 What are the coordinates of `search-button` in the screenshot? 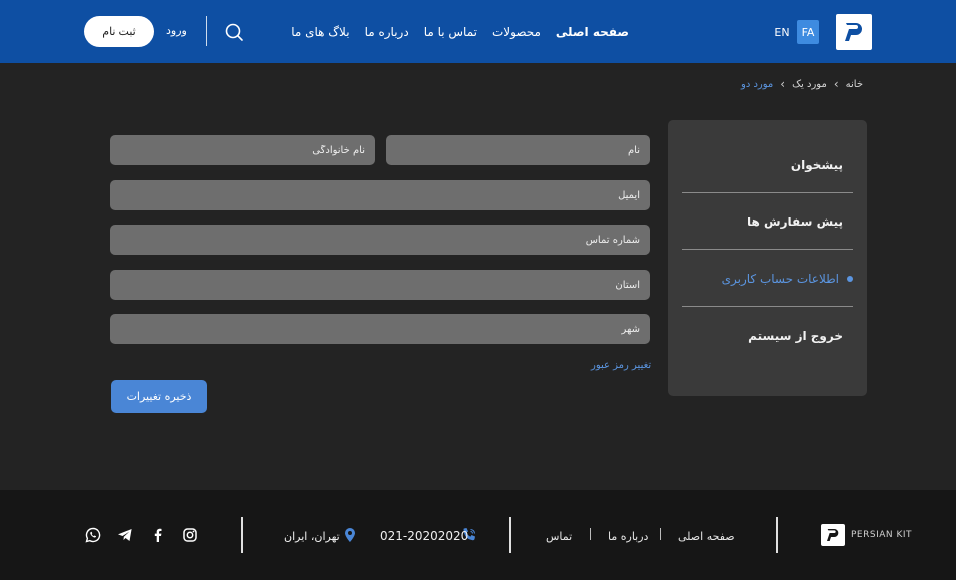 It's located at (234, 32).